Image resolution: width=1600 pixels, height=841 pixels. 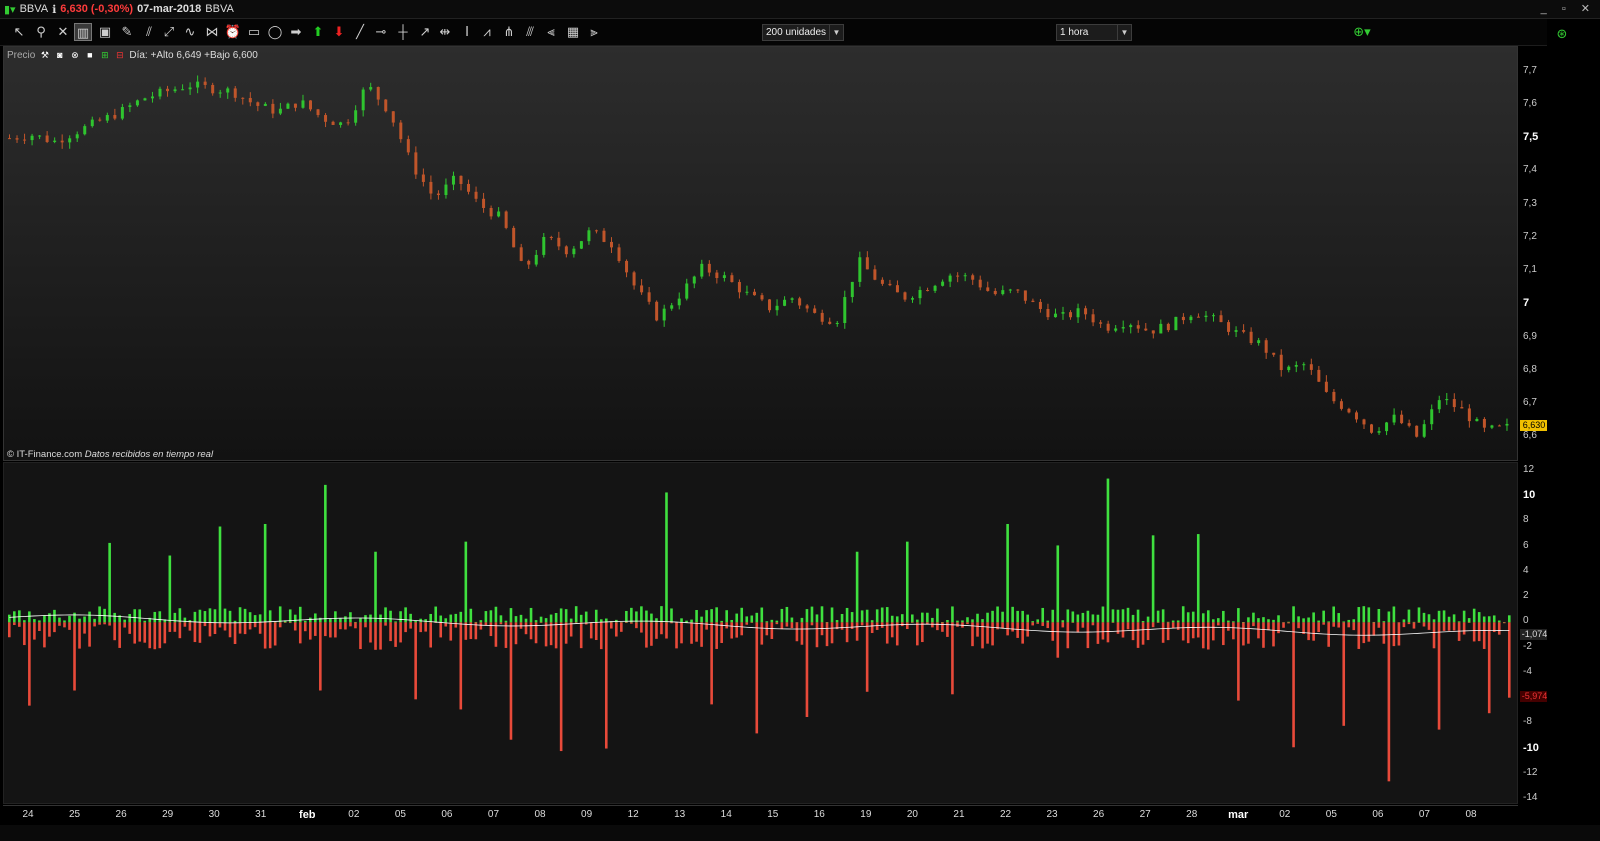 I want to click on visible-icon: ◙, so click(x=59, y=55).